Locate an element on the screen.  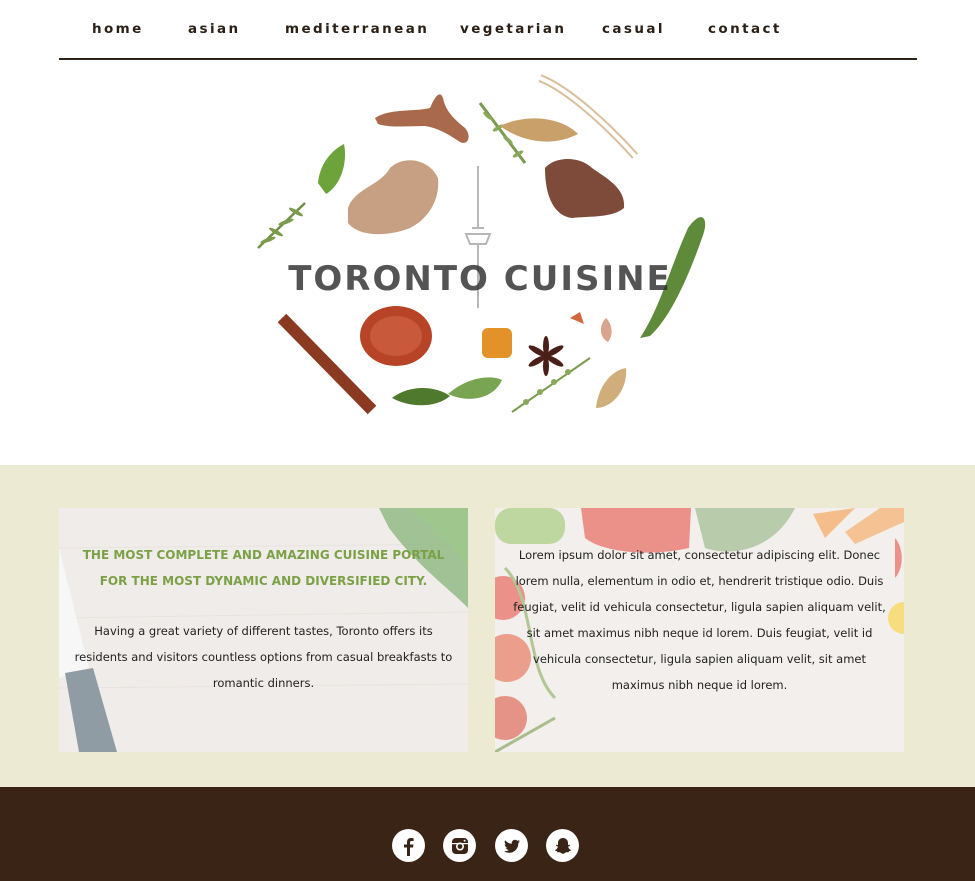
twitter-icon is located at coordinates (511, 846).